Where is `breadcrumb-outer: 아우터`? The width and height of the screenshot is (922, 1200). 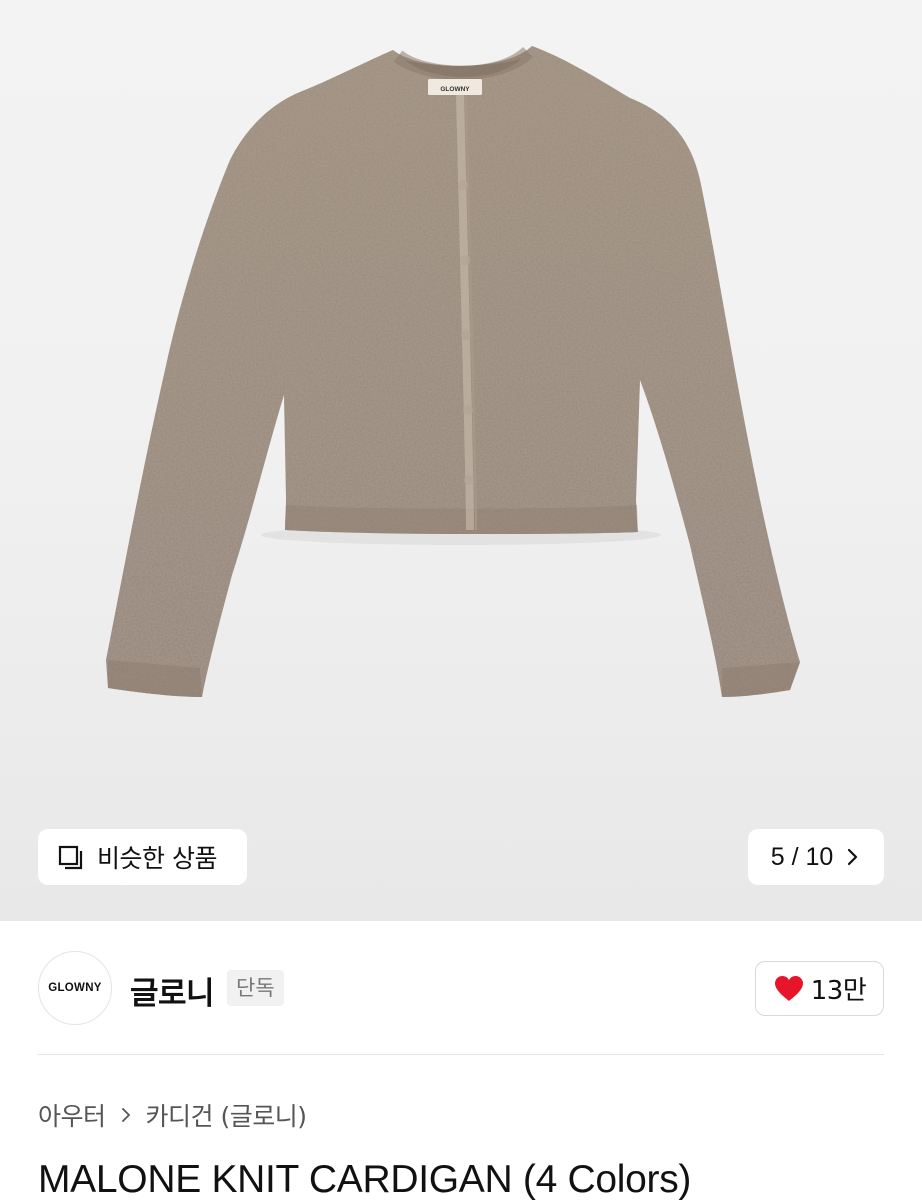
breadcrumb-outer: 아우터 is located at coordinates (72, 1115).